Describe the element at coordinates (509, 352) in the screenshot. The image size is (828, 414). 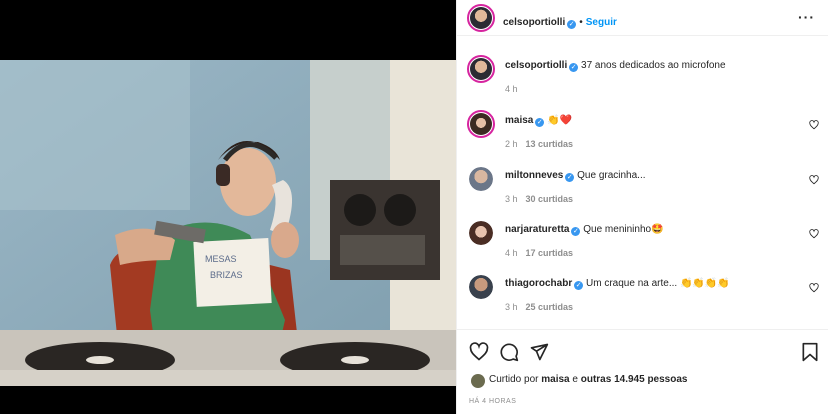
I see `comment-icon` at that location.